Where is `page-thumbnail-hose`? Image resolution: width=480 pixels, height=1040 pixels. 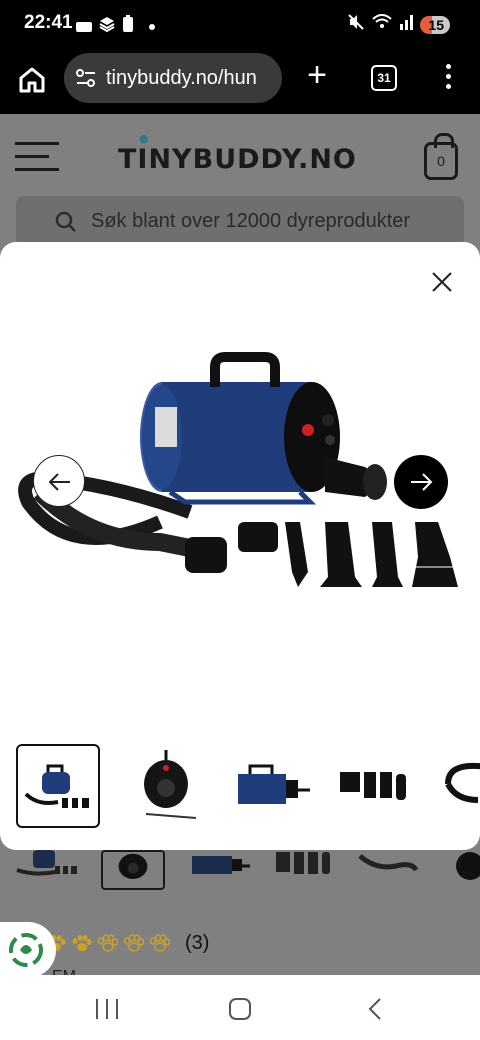
page-thumbnail-hose is located at coordinates (388, 870).